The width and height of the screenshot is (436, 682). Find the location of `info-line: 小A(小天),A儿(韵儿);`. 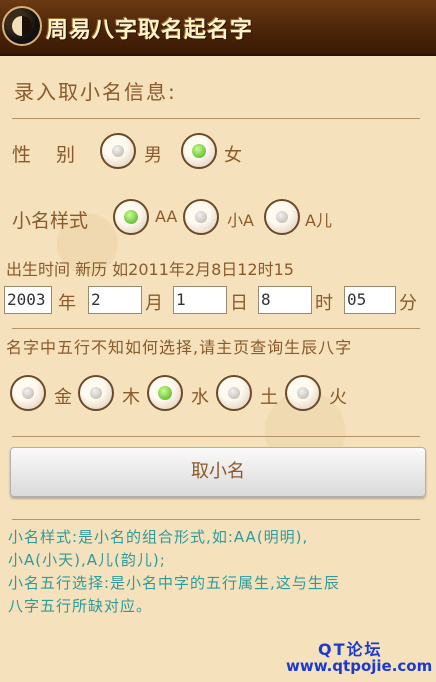

info-line: 小A(小天),A儿(韵儿); is located at coordinates (87, 560).